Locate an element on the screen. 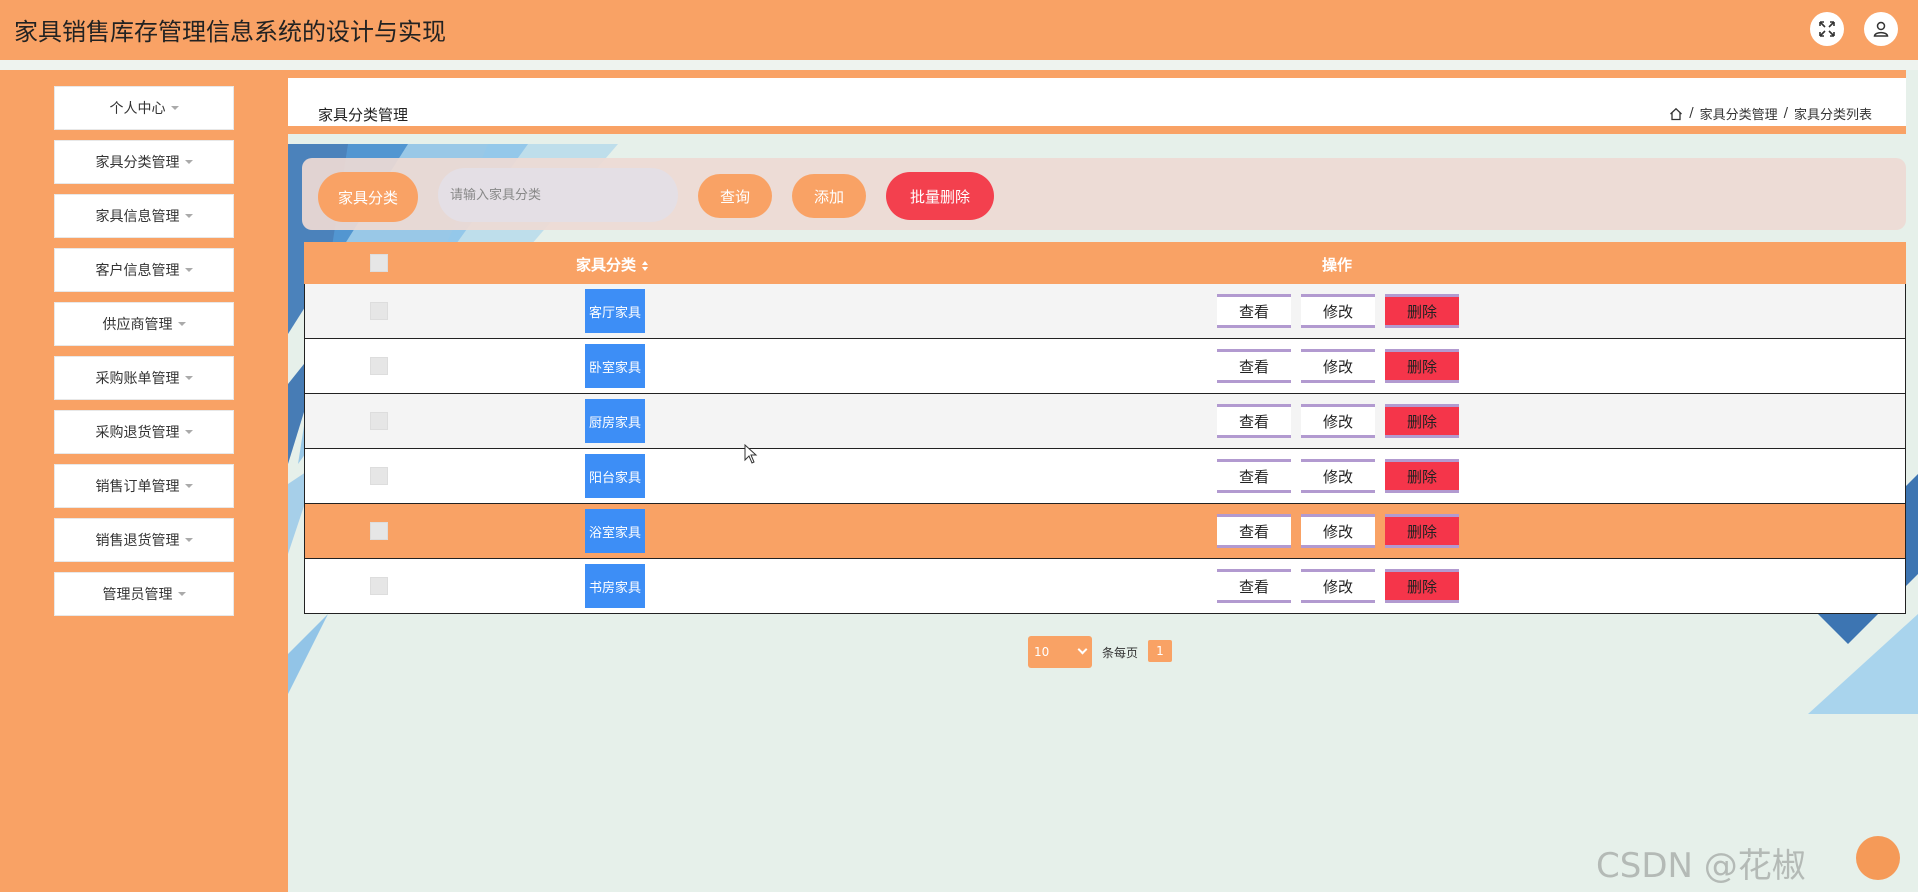 The height and width of the screenshot is (892, 1918). breadcrumb-link-category-mgmt: 家具分类管理 is located at coordinates (1739, 113).